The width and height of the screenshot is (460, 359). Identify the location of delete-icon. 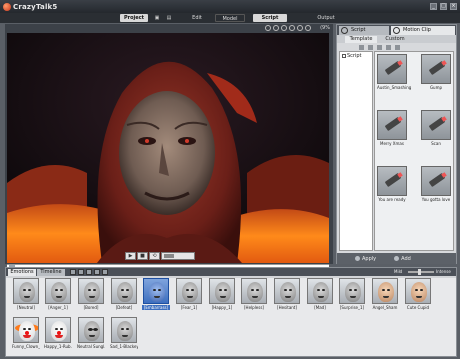
(388, 47).